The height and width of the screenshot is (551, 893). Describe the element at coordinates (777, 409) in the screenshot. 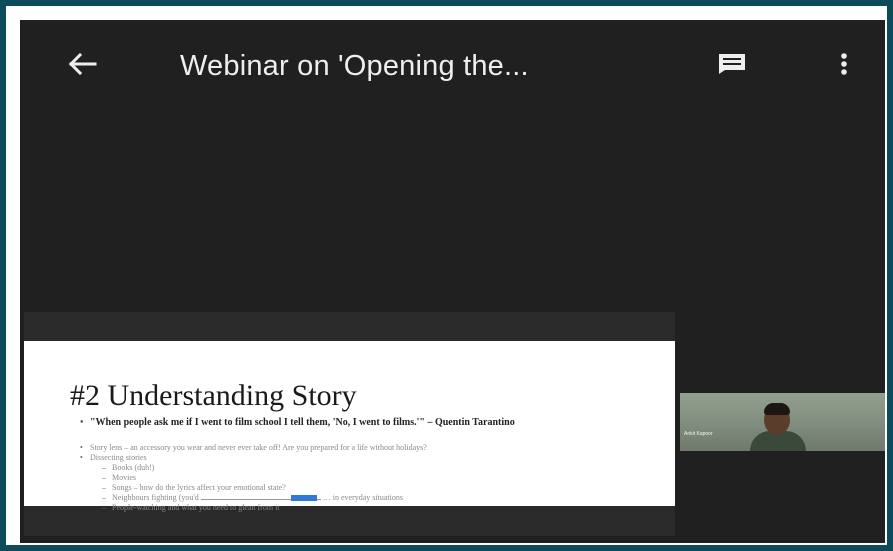

I see `participant-hair` at that location.